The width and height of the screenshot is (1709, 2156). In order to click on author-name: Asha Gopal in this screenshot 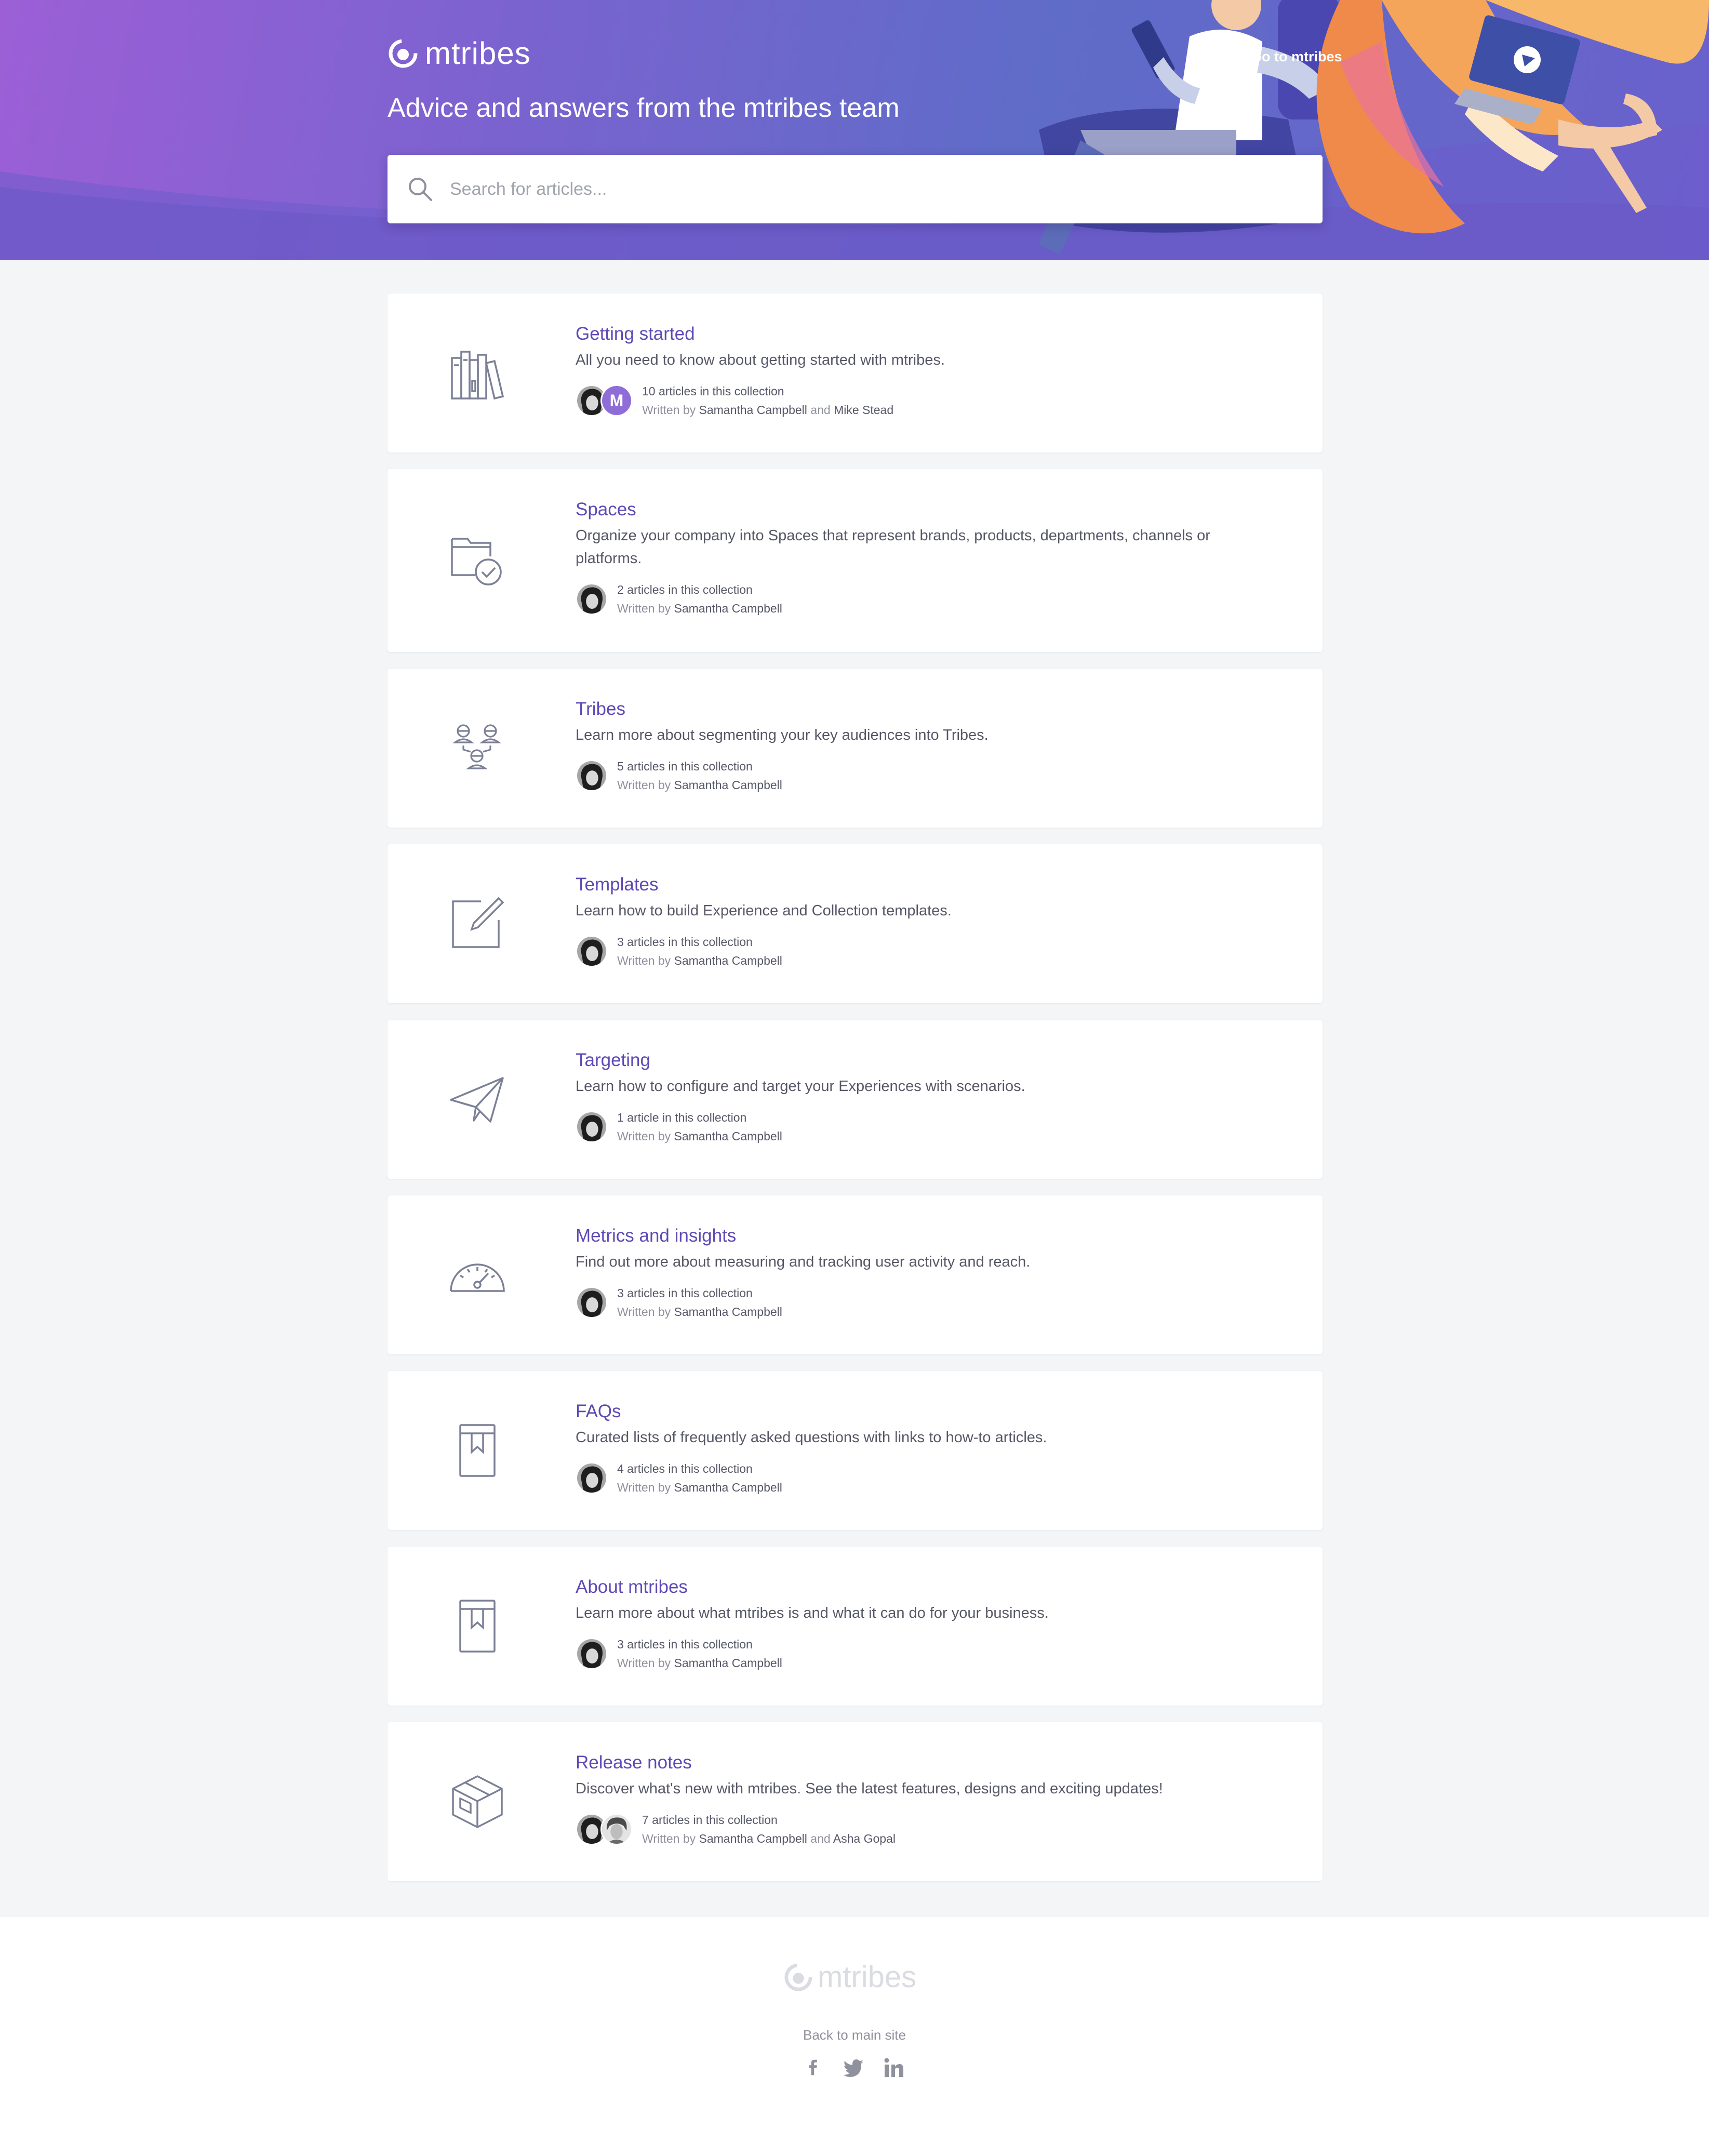, I will do `click(864, 1838)`.